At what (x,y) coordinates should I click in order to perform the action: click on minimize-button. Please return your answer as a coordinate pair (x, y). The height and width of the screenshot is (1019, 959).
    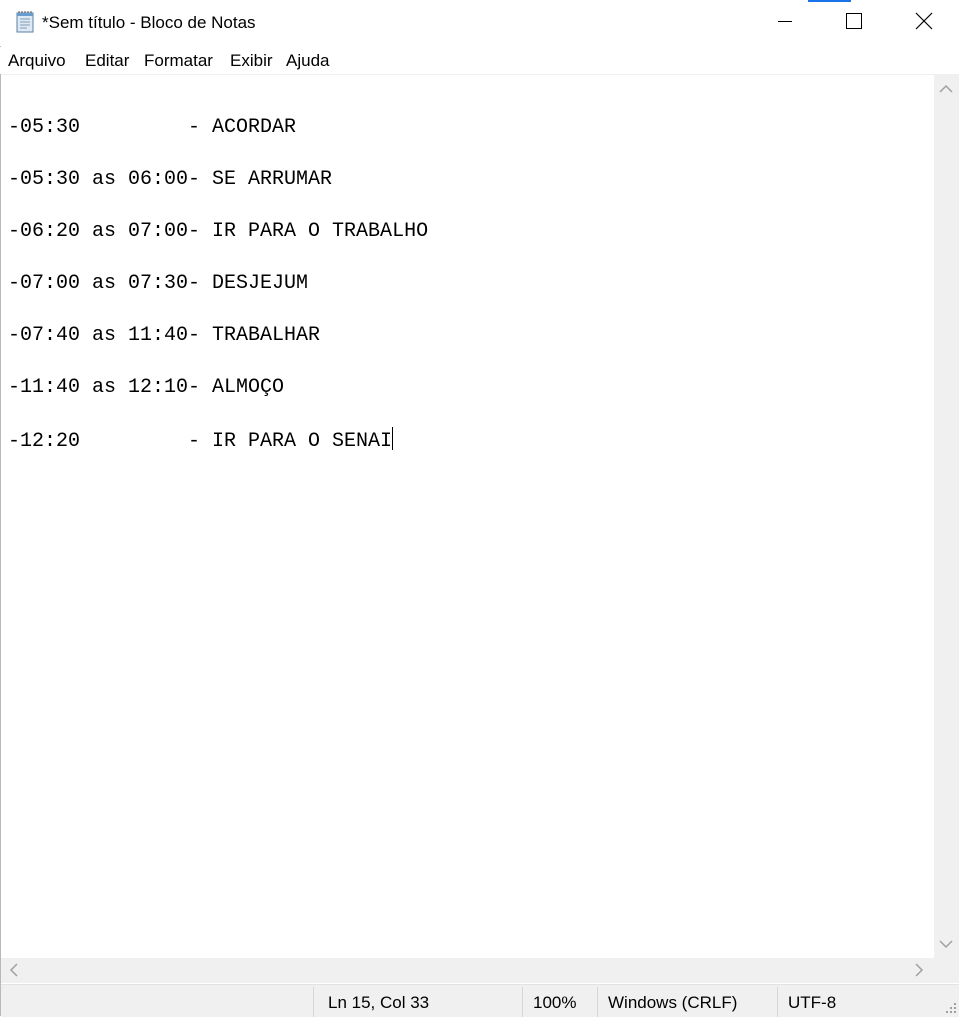
    Looking at the image, I should click on (784, 23).